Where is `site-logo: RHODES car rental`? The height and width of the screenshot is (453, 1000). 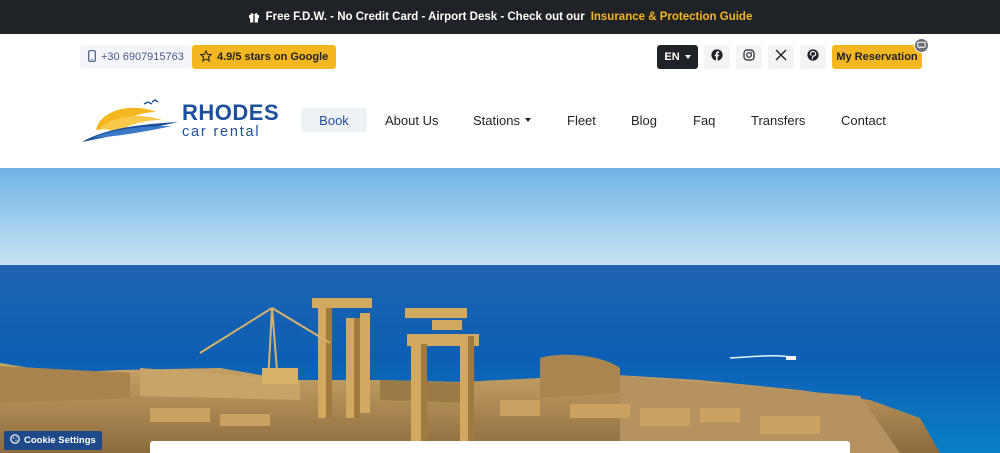
site-logo: RHODES car rental is located at coordinates (180, 121).